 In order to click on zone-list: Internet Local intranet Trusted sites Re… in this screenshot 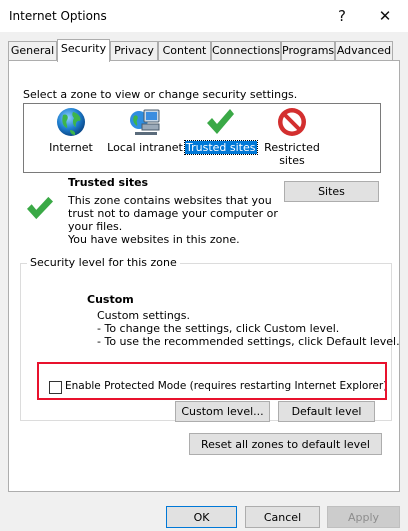, I will do `click(202, 138)`.